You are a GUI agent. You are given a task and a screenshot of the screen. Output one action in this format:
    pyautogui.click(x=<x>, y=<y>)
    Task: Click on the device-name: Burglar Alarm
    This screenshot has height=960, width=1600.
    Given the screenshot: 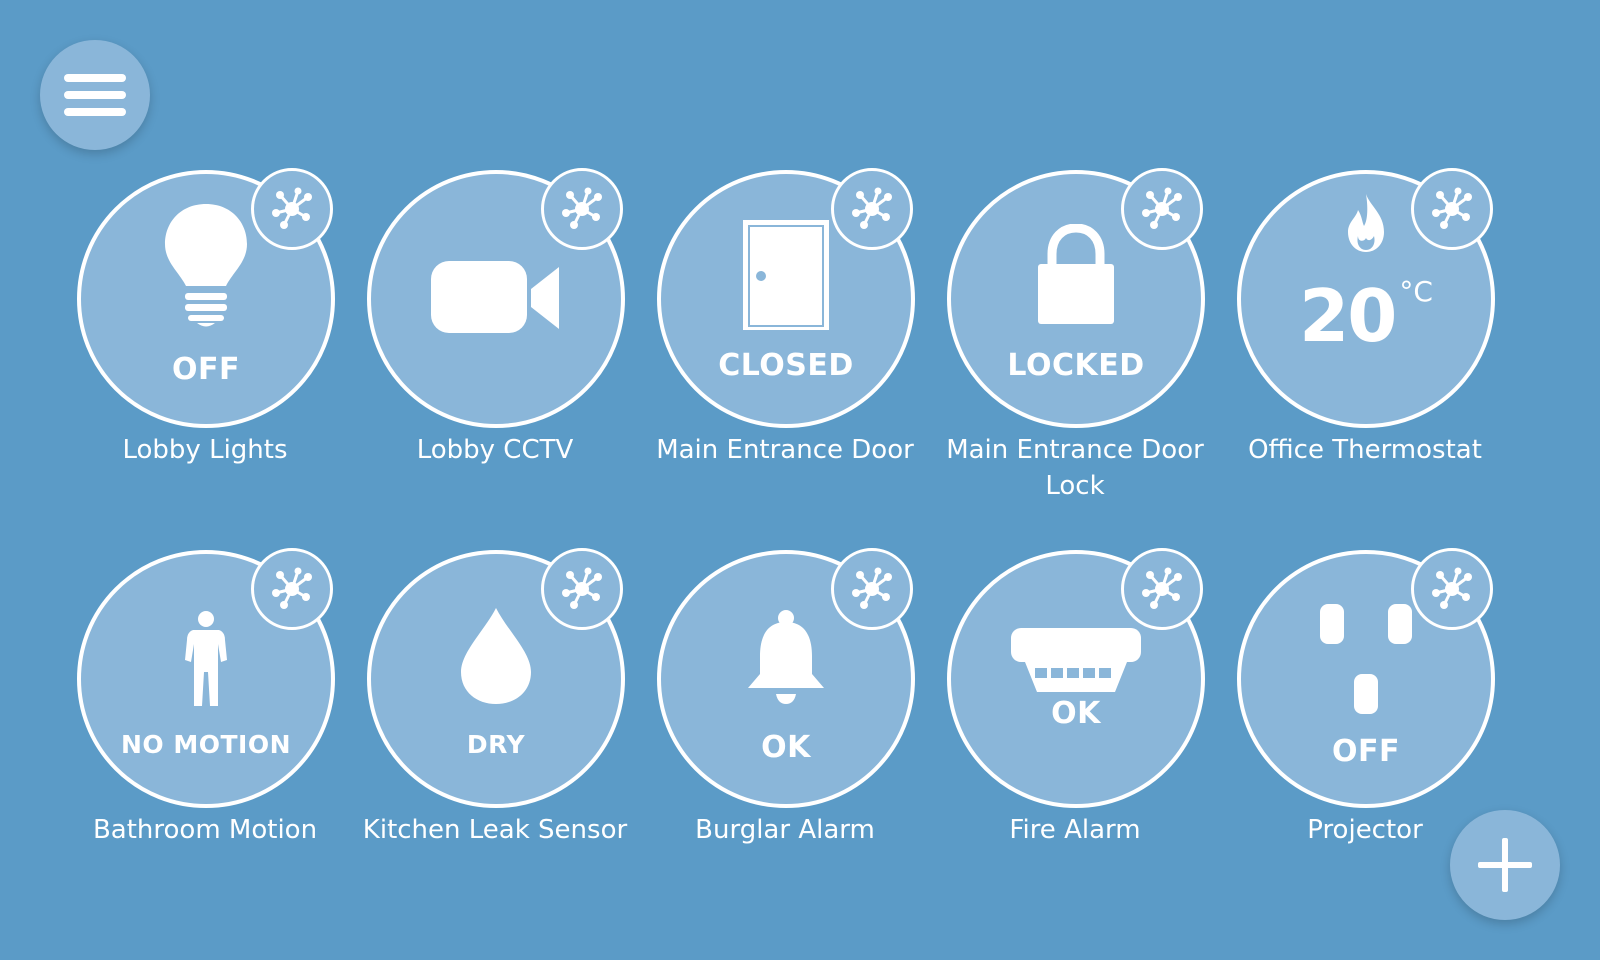 What is the action you would take?
    pyautogui.click(x=785, y=830)
    